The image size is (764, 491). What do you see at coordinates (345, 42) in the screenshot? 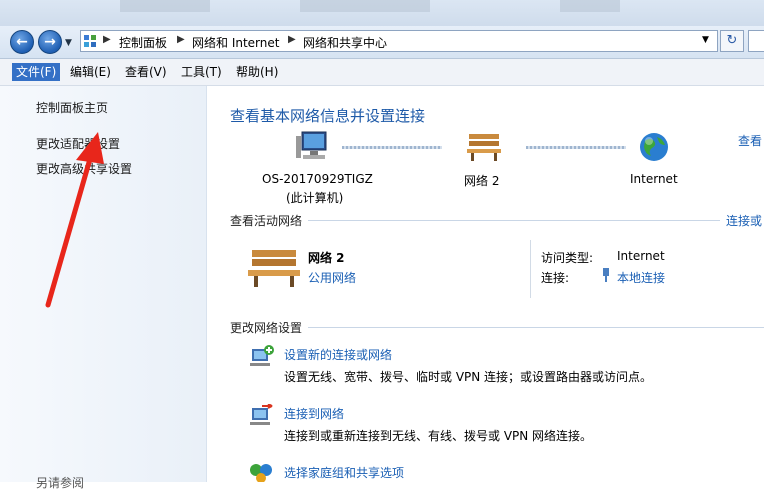
I see `breadcrumb-network-sharing-center: 网络和共享中心` at bounding box center [345, 42].